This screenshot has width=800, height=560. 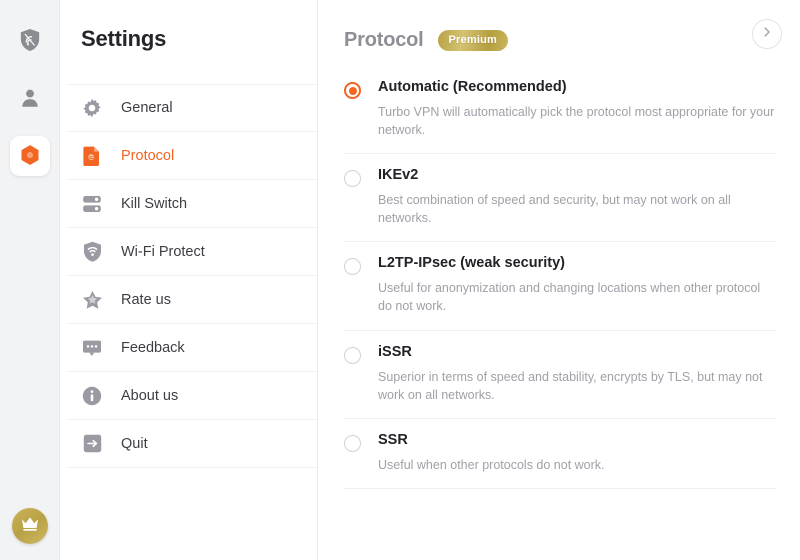 I want to click on option-title: iSSR, so click(x=395, y=351).